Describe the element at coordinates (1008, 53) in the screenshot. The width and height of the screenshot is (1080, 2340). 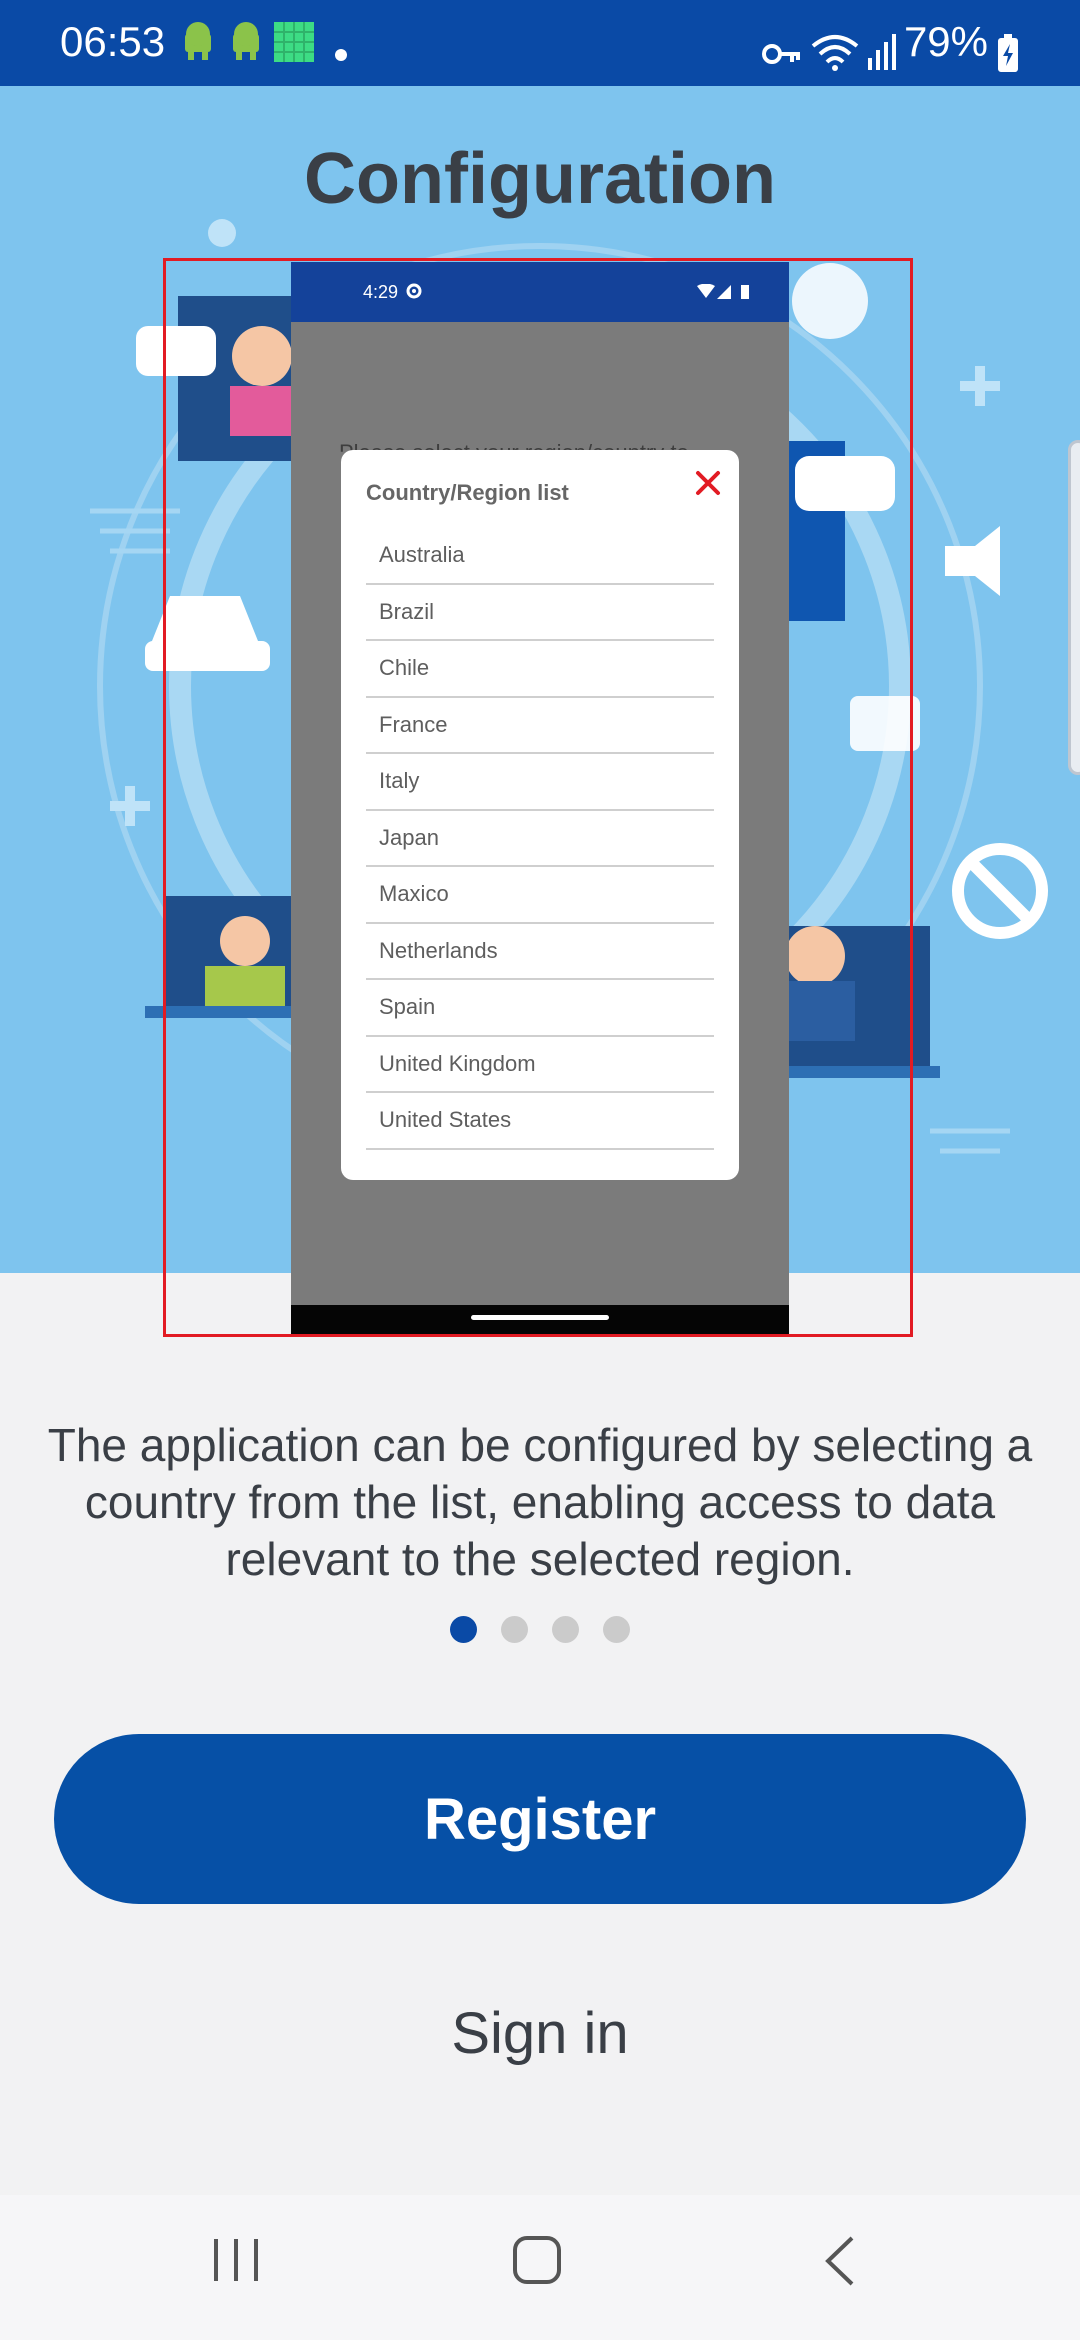
I see `battery-charging-icon` at that location.